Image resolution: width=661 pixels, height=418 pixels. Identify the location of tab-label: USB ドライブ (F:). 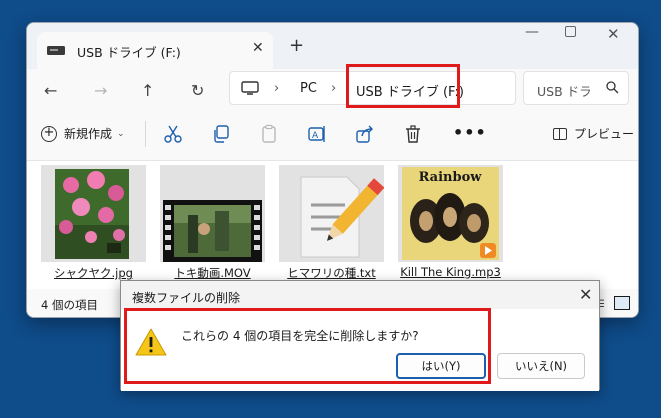
(129, 52).